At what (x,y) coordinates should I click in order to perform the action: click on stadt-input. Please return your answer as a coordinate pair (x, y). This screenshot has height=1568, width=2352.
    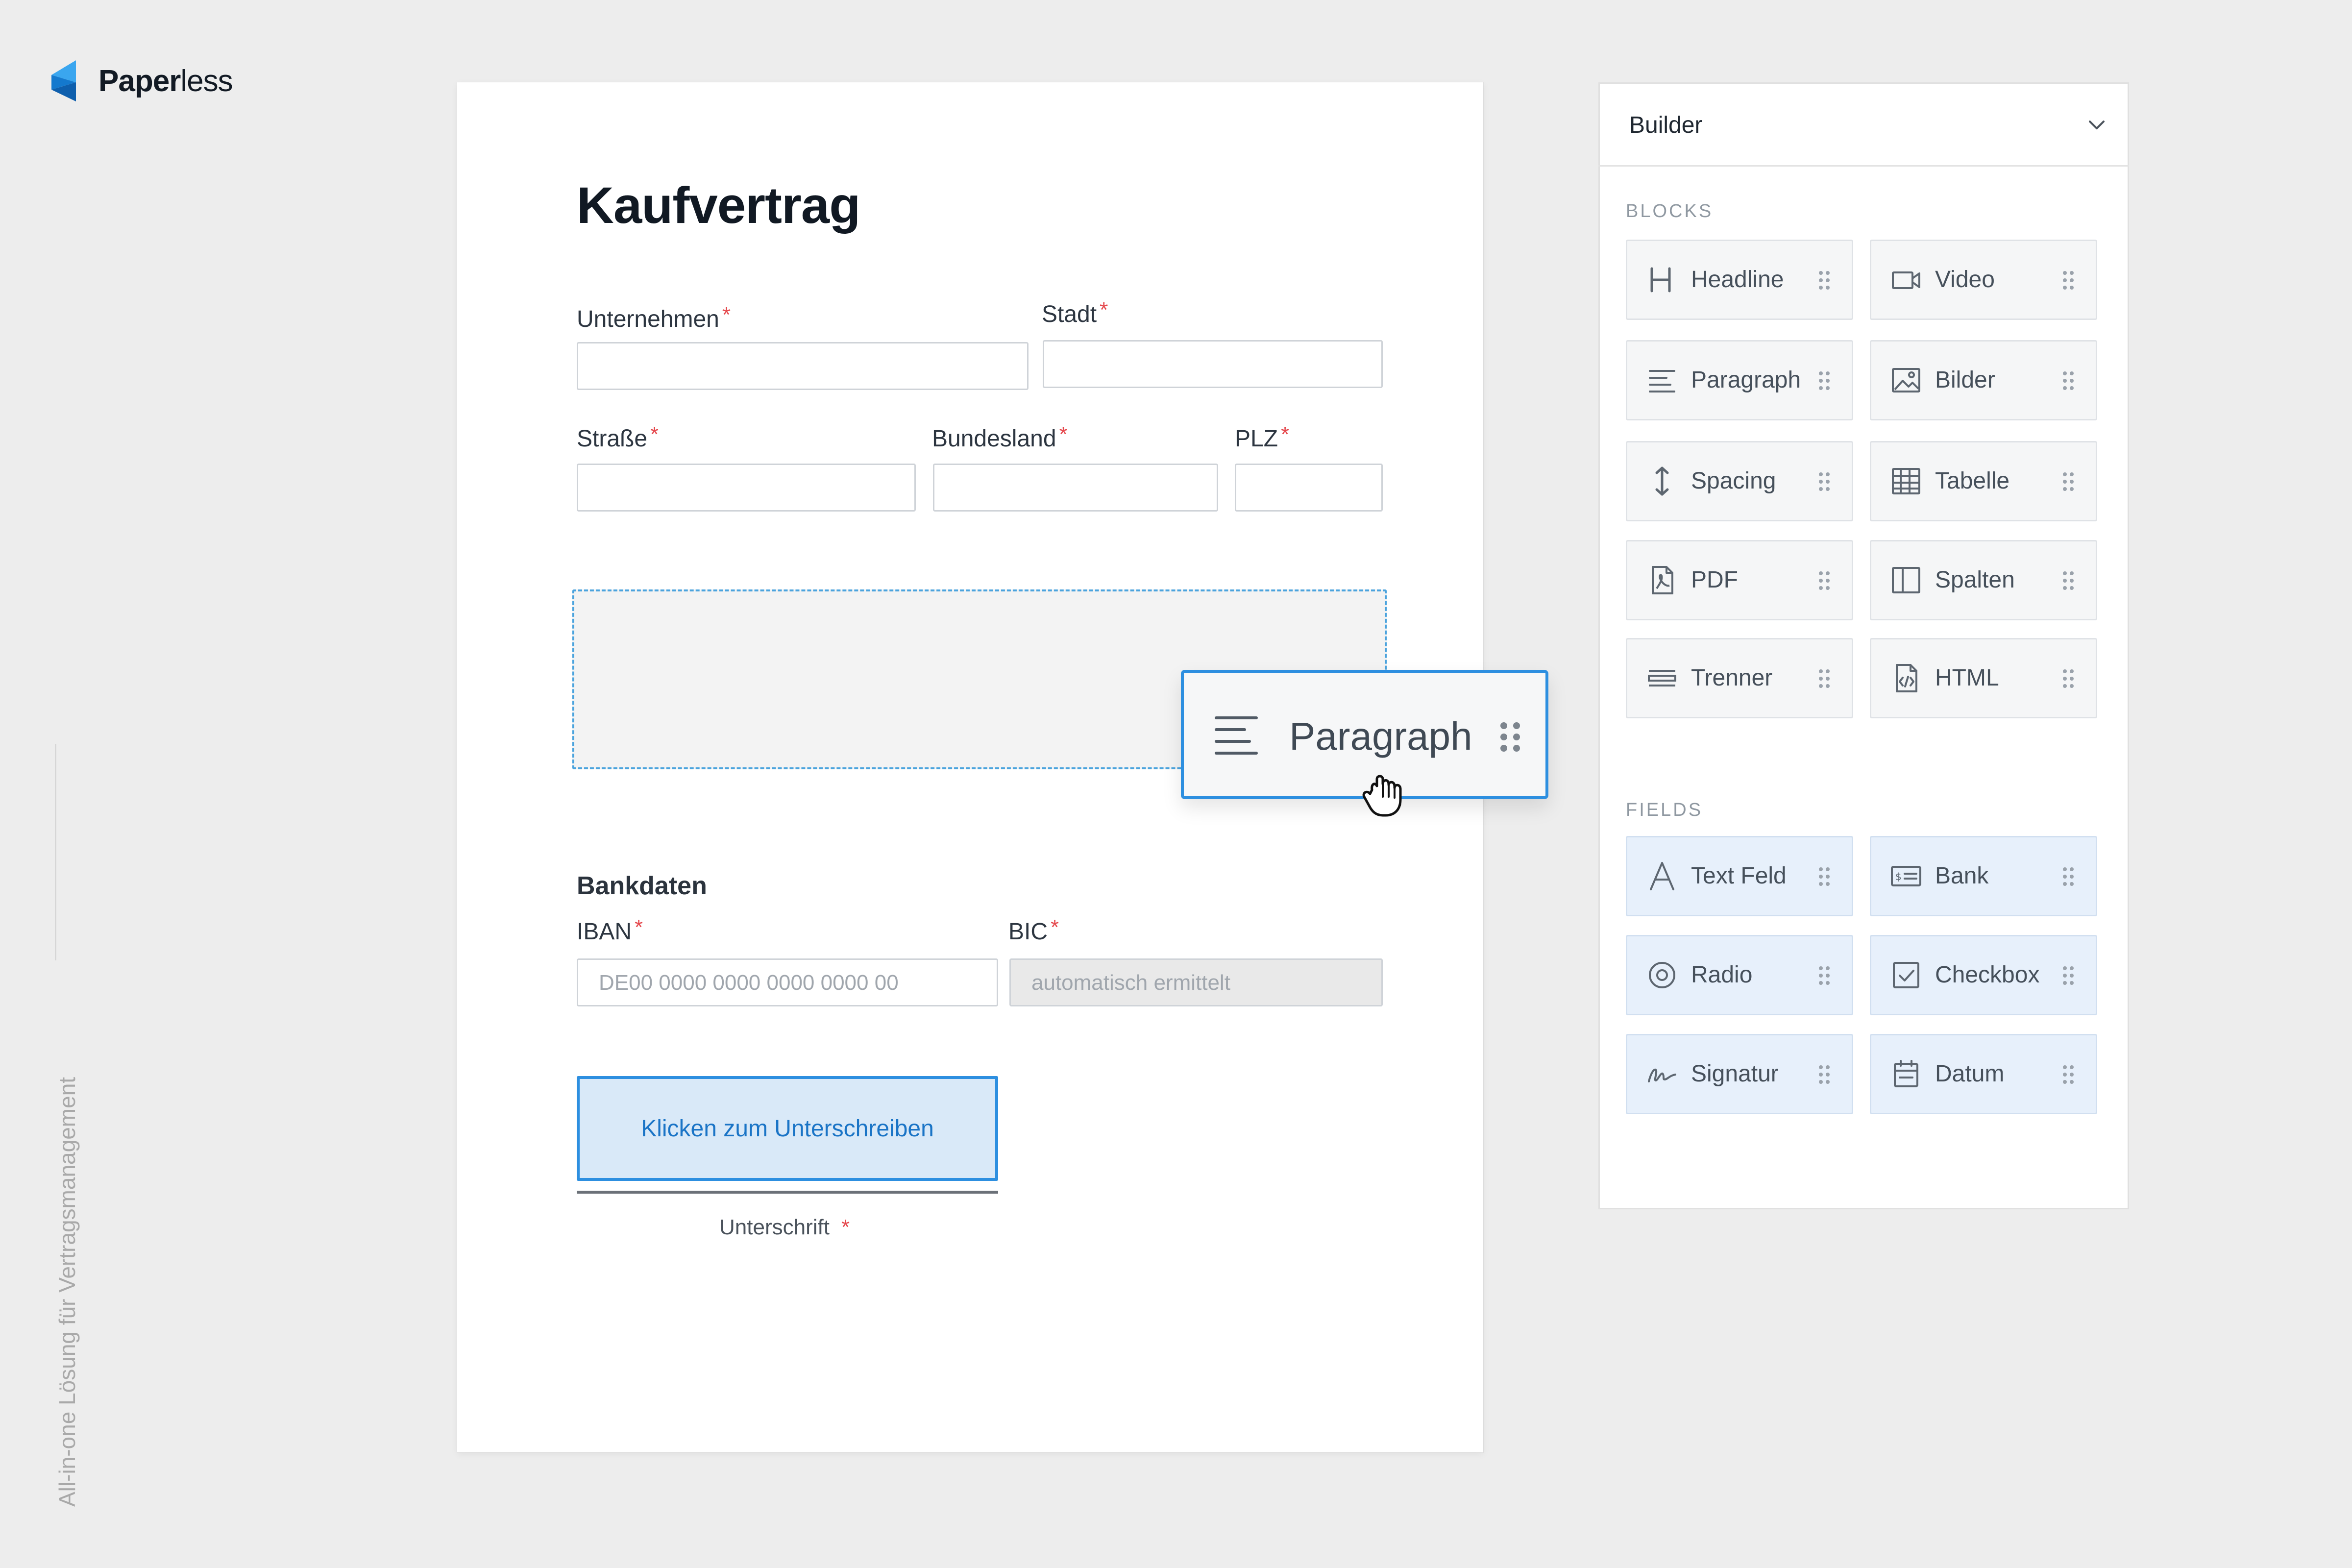
    Looking at the image, I should click on (1213, 364).